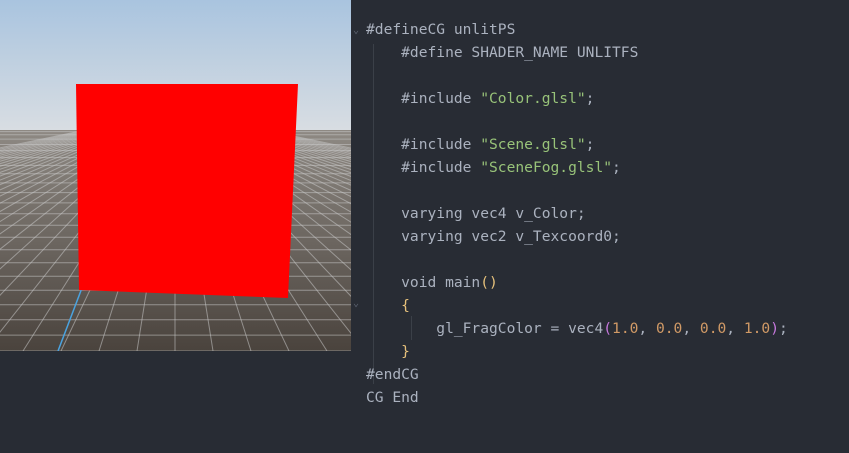  I want to click on code-line: #define SHADER_NAME UNLITFS, so click(502, 52).